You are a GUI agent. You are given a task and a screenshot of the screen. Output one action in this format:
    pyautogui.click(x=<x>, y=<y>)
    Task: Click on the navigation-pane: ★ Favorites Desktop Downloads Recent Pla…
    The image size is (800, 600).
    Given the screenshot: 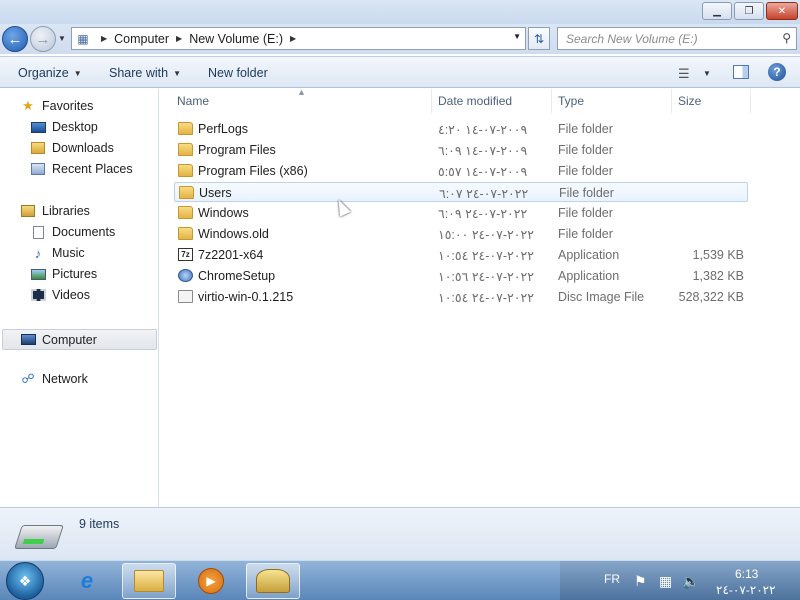 What is the action you would take?
    pyautogui.click(x=79, y=298)
    